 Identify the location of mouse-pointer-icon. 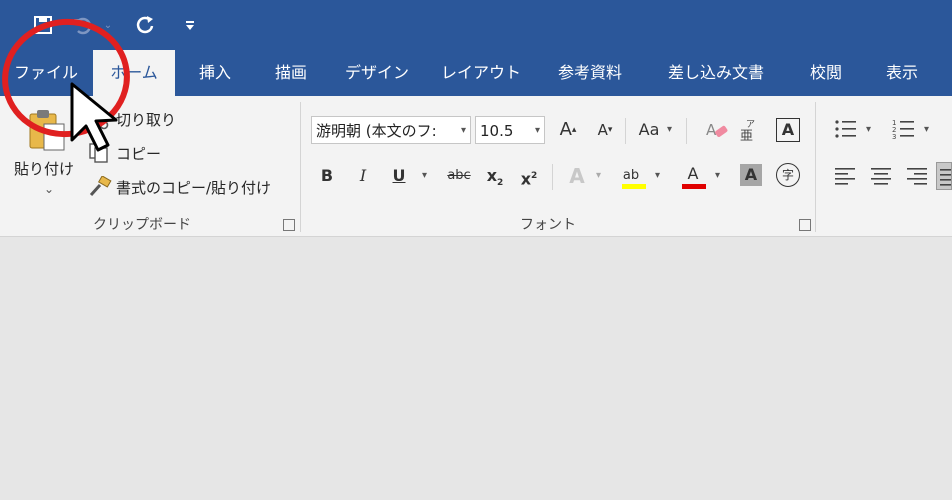
(94, 117).